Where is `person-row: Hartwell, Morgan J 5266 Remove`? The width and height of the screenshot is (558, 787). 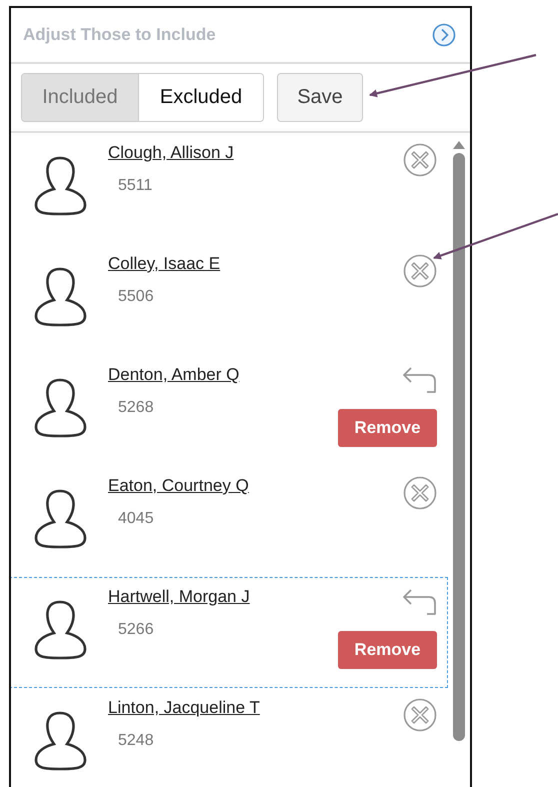
person-row: Hartwell, Morgan J 5266 Remove is located at coordinates (229, 632).